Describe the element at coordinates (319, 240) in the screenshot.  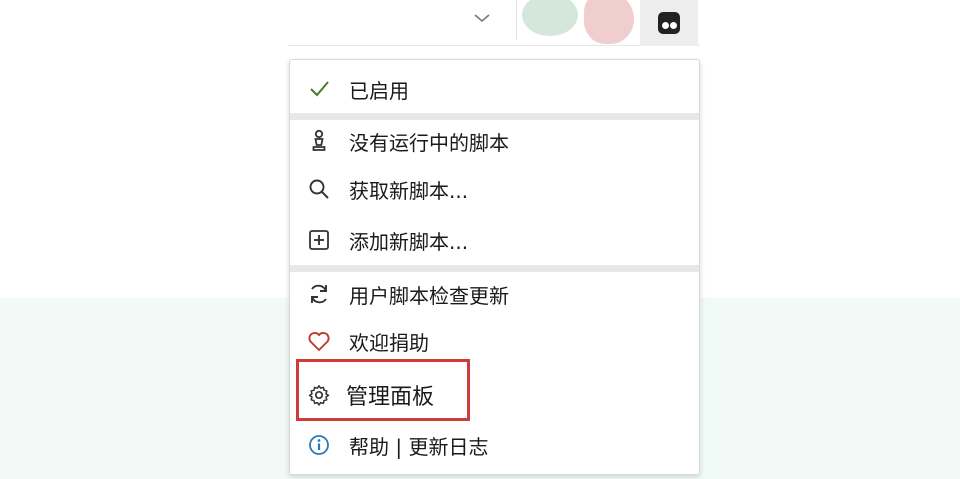
I see `plus-square-icon` at that location.